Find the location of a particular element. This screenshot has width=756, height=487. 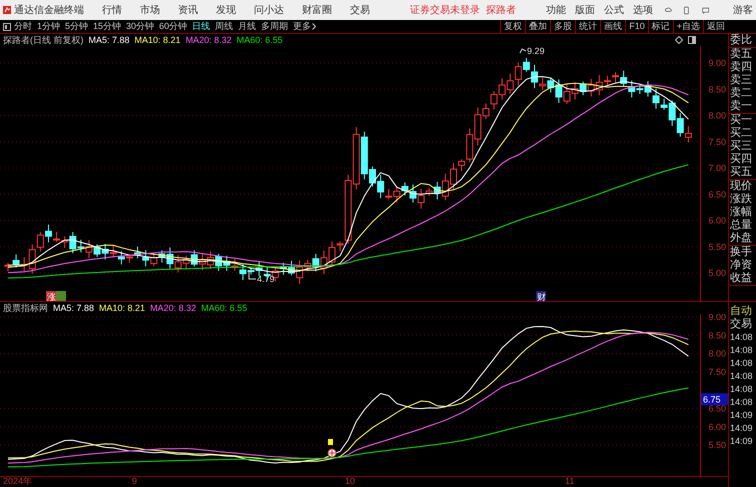

menu-item: 资讯 is located at coordinates (188, 10).